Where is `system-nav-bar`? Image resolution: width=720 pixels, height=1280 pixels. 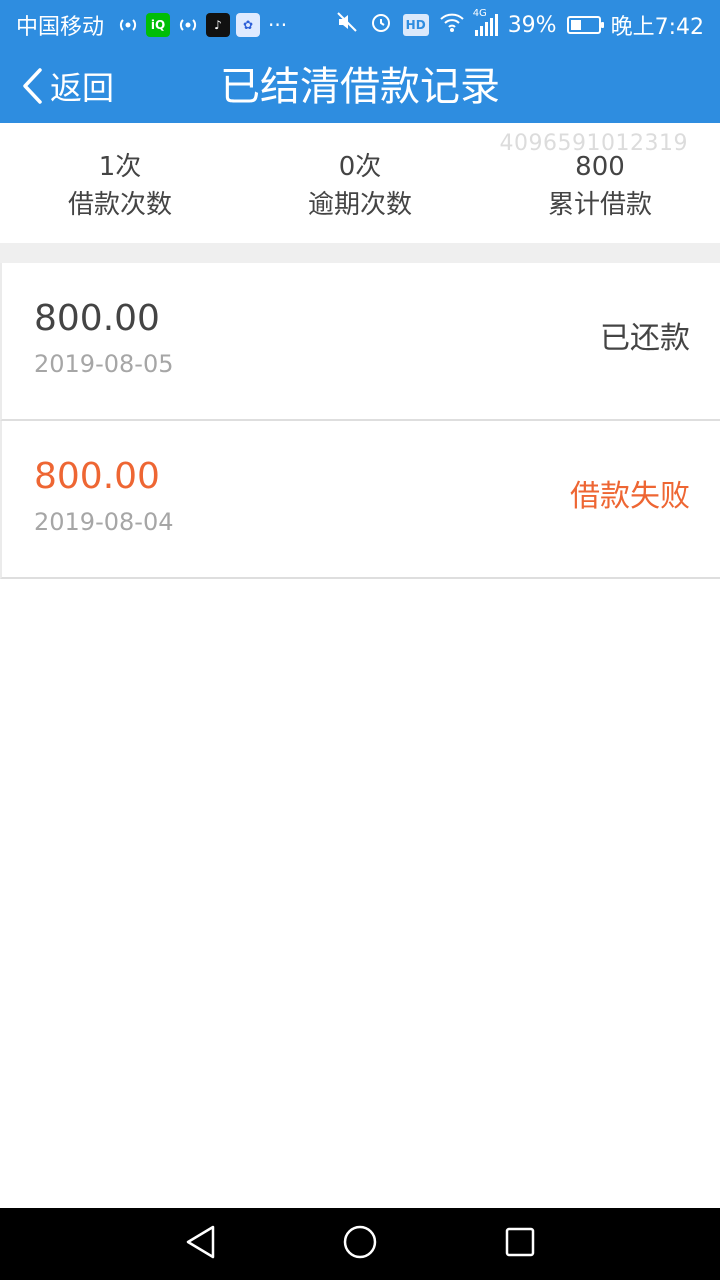 system-nav-bar is located at coordinates (360, 1244).